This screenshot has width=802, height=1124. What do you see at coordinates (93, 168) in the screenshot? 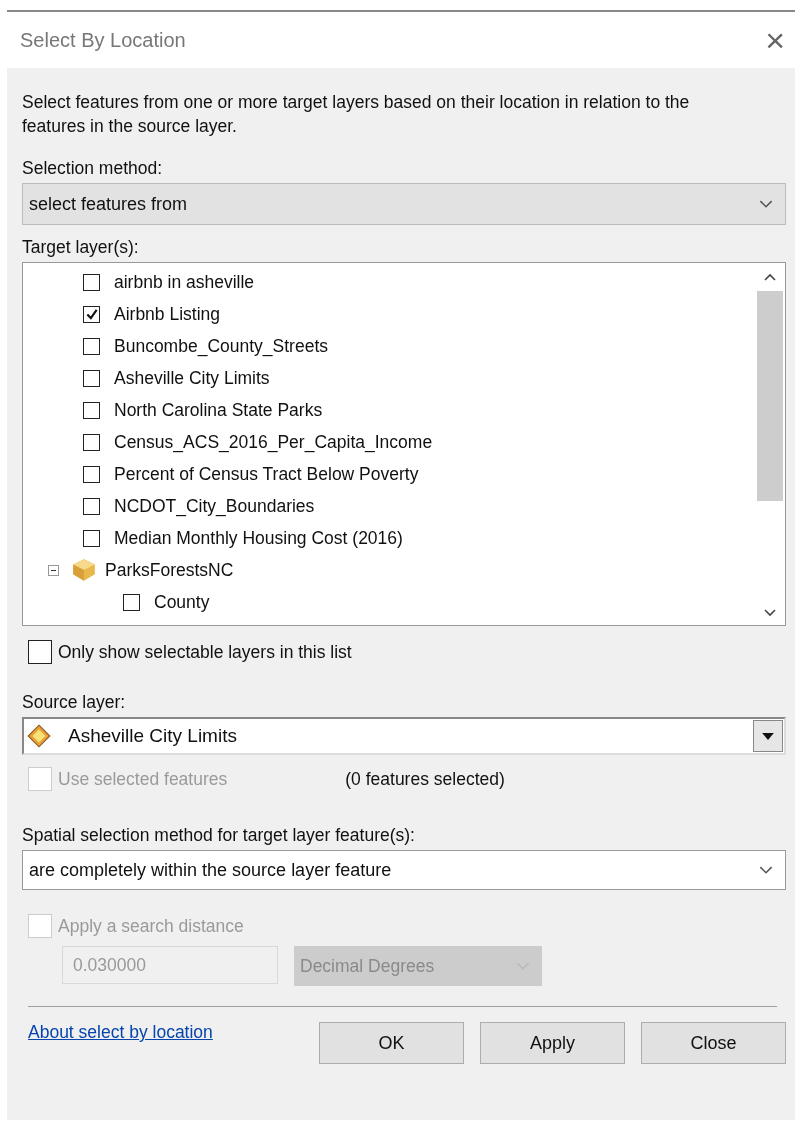
I see `field-label: Selection method:` at bounding box center [93, 168].